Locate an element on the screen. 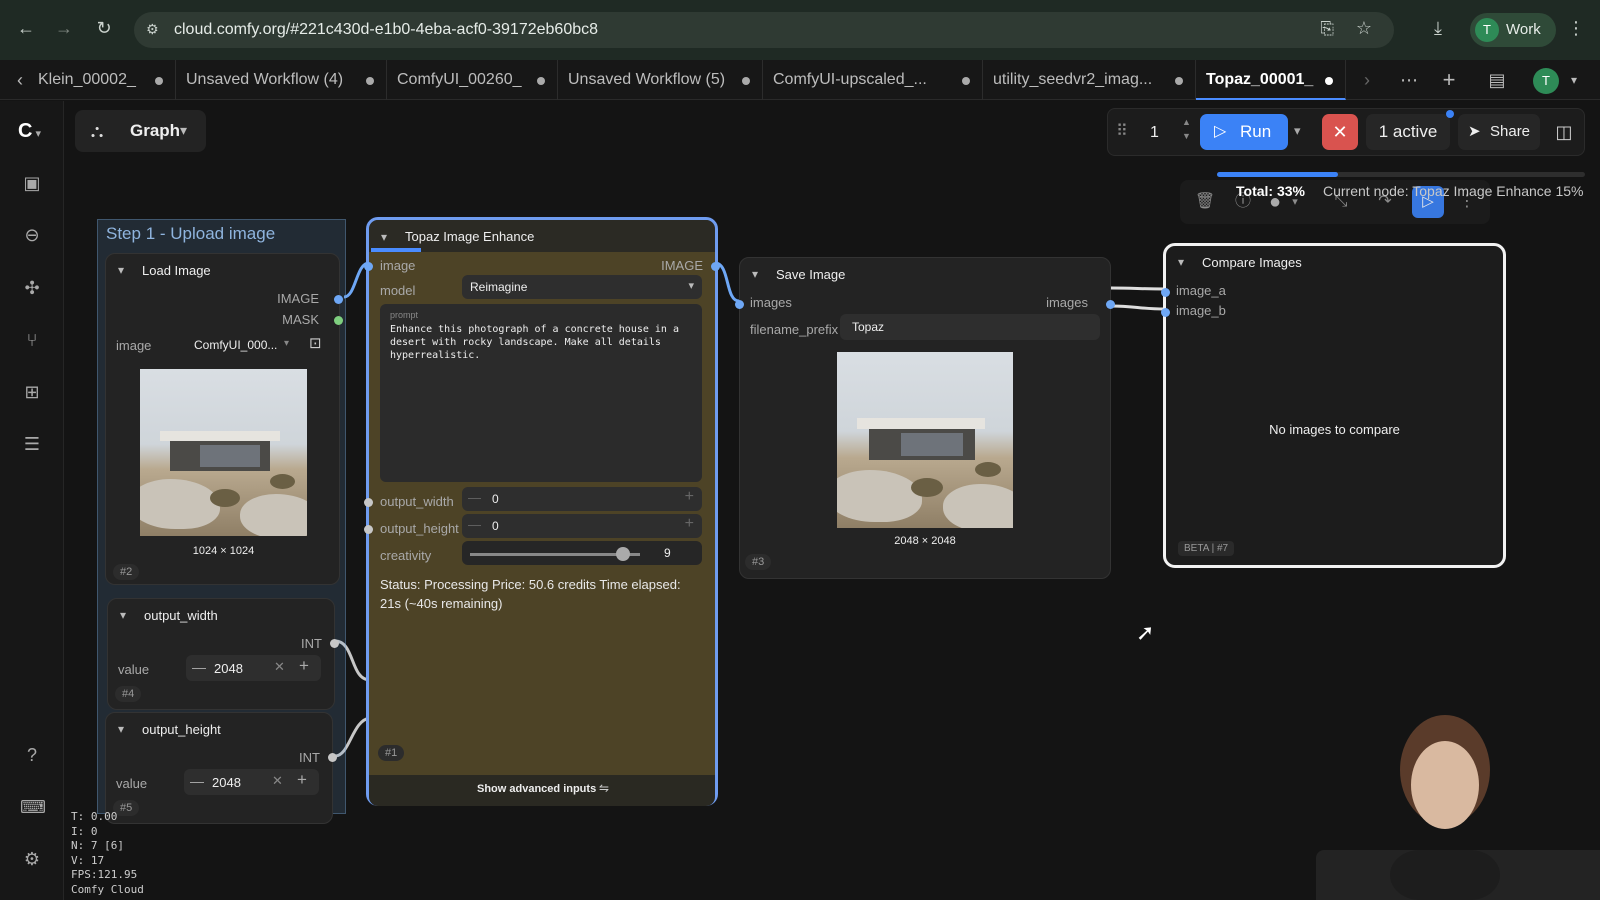 The width and height of the screenshot is (1600, 900). upload-folder-icon: ⊡ is located at coordinates (315, 343).